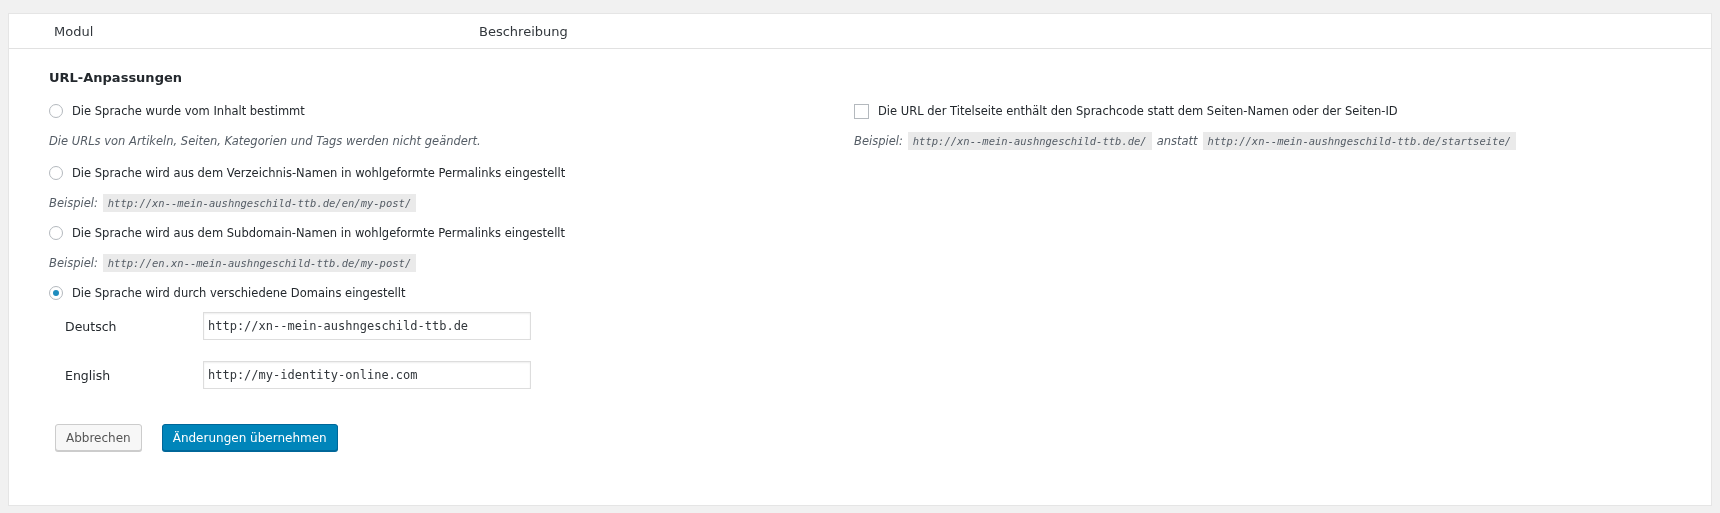  Describe the element at coordinates (116, 78) in the screenshot. I see `section-title: URL-Anpassungen` at that location.